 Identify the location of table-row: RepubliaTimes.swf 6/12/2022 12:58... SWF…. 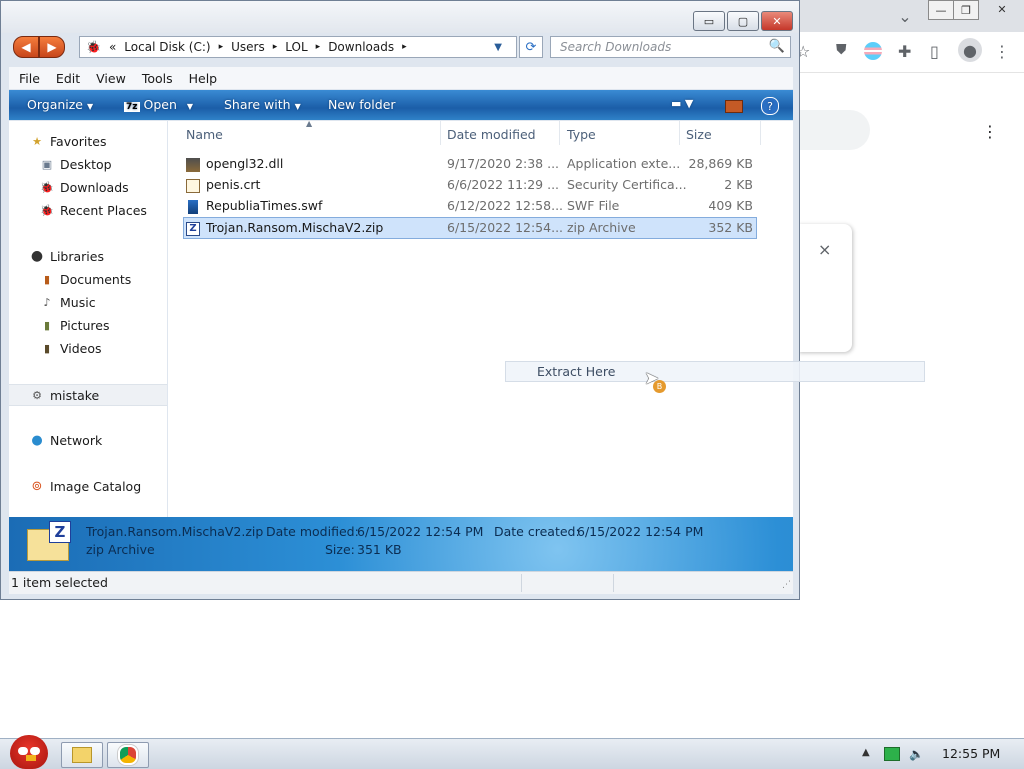
(470, 206).